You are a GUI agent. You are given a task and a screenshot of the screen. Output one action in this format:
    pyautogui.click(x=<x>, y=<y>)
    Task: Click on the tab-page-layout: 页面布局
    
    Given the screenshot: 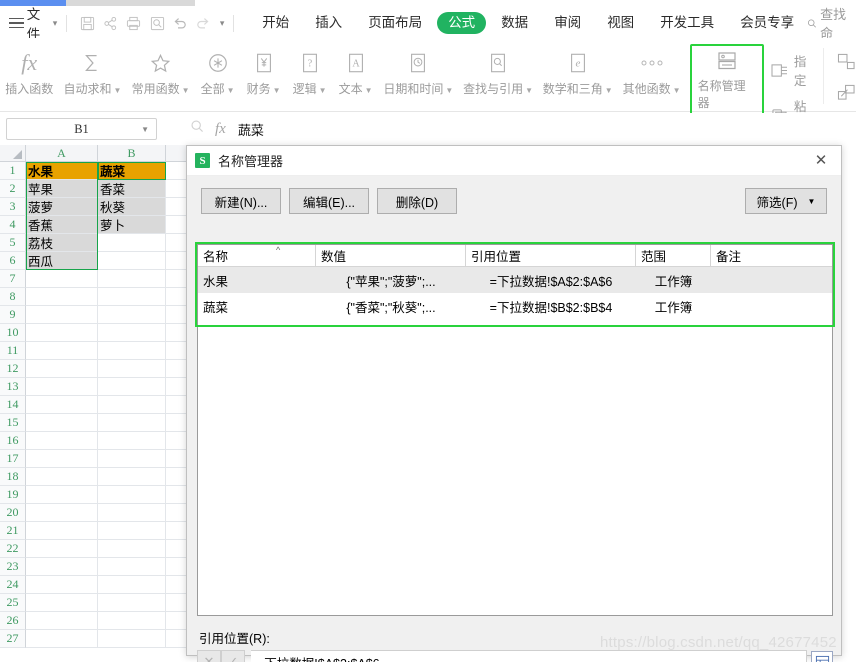 What is the action you would take?
    pyautogui.click(x=395, y=23)
    